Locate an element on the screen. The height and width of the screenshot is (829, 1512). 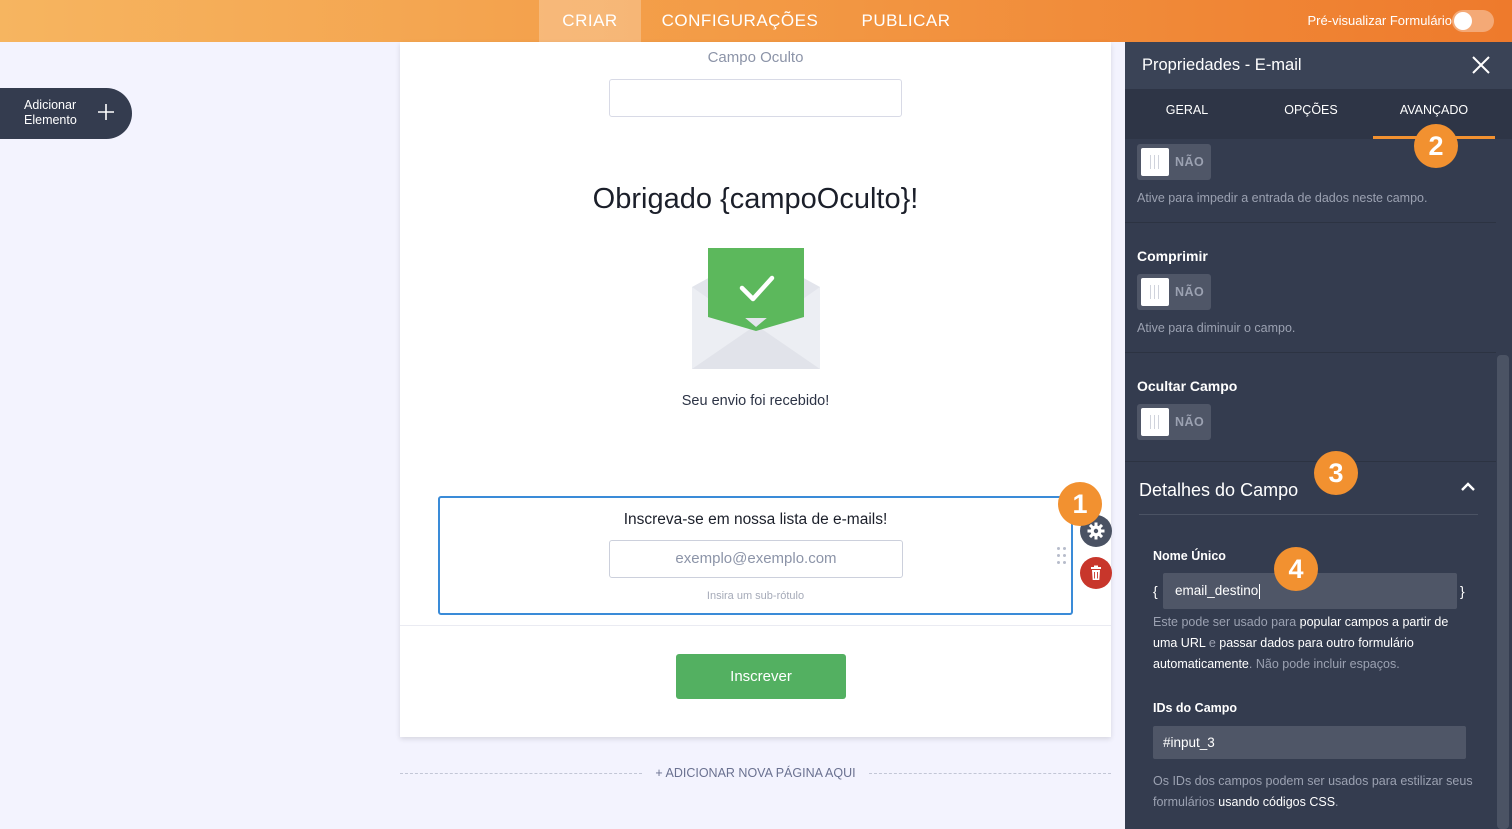
text-caret is located at coordinates (1260, 591).